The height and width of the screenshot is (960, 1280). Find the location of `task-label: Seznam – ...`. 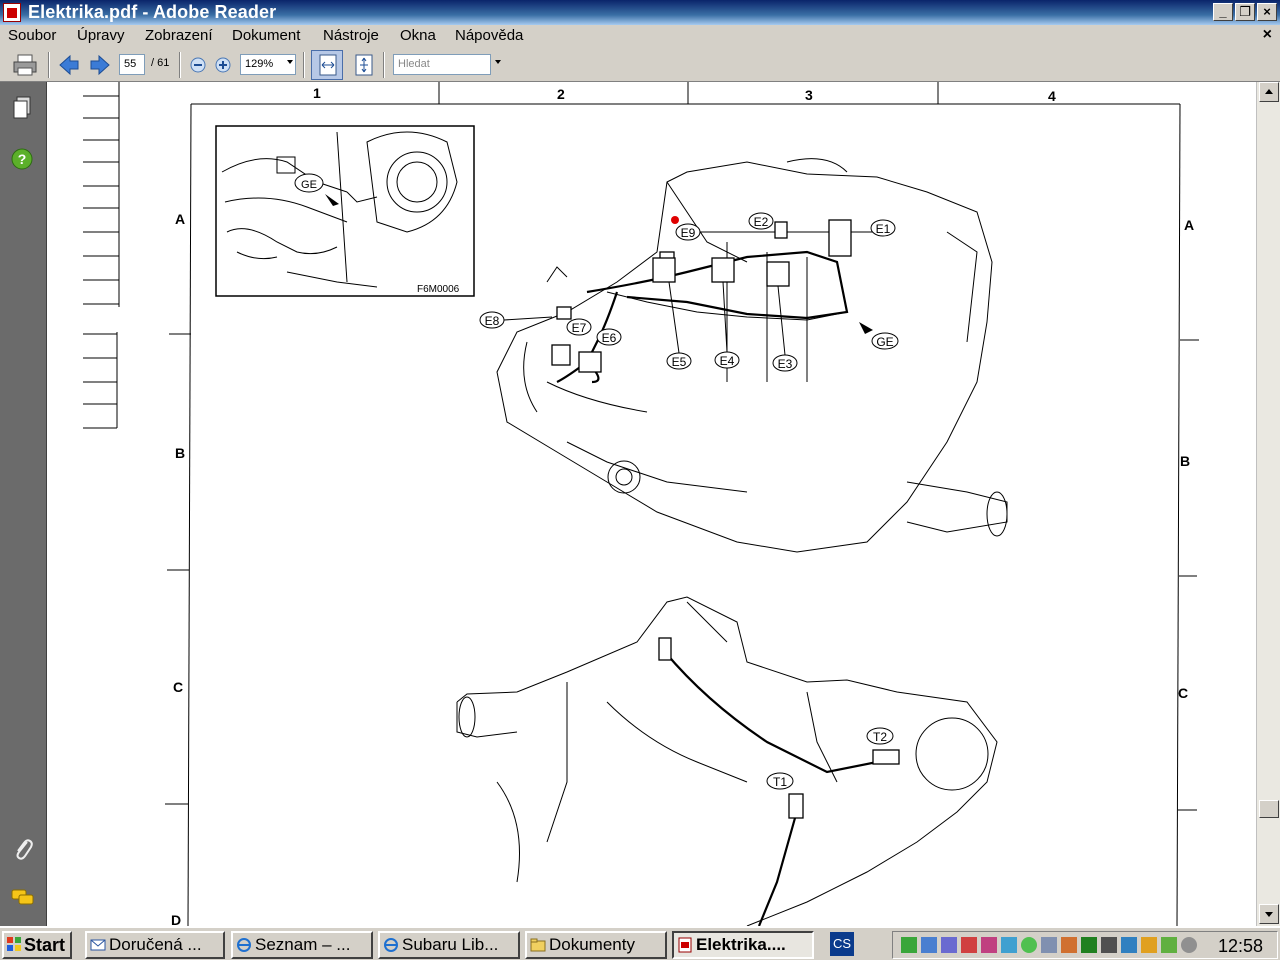

task-label: Seznam – ... is located at coordinates (303, 944).